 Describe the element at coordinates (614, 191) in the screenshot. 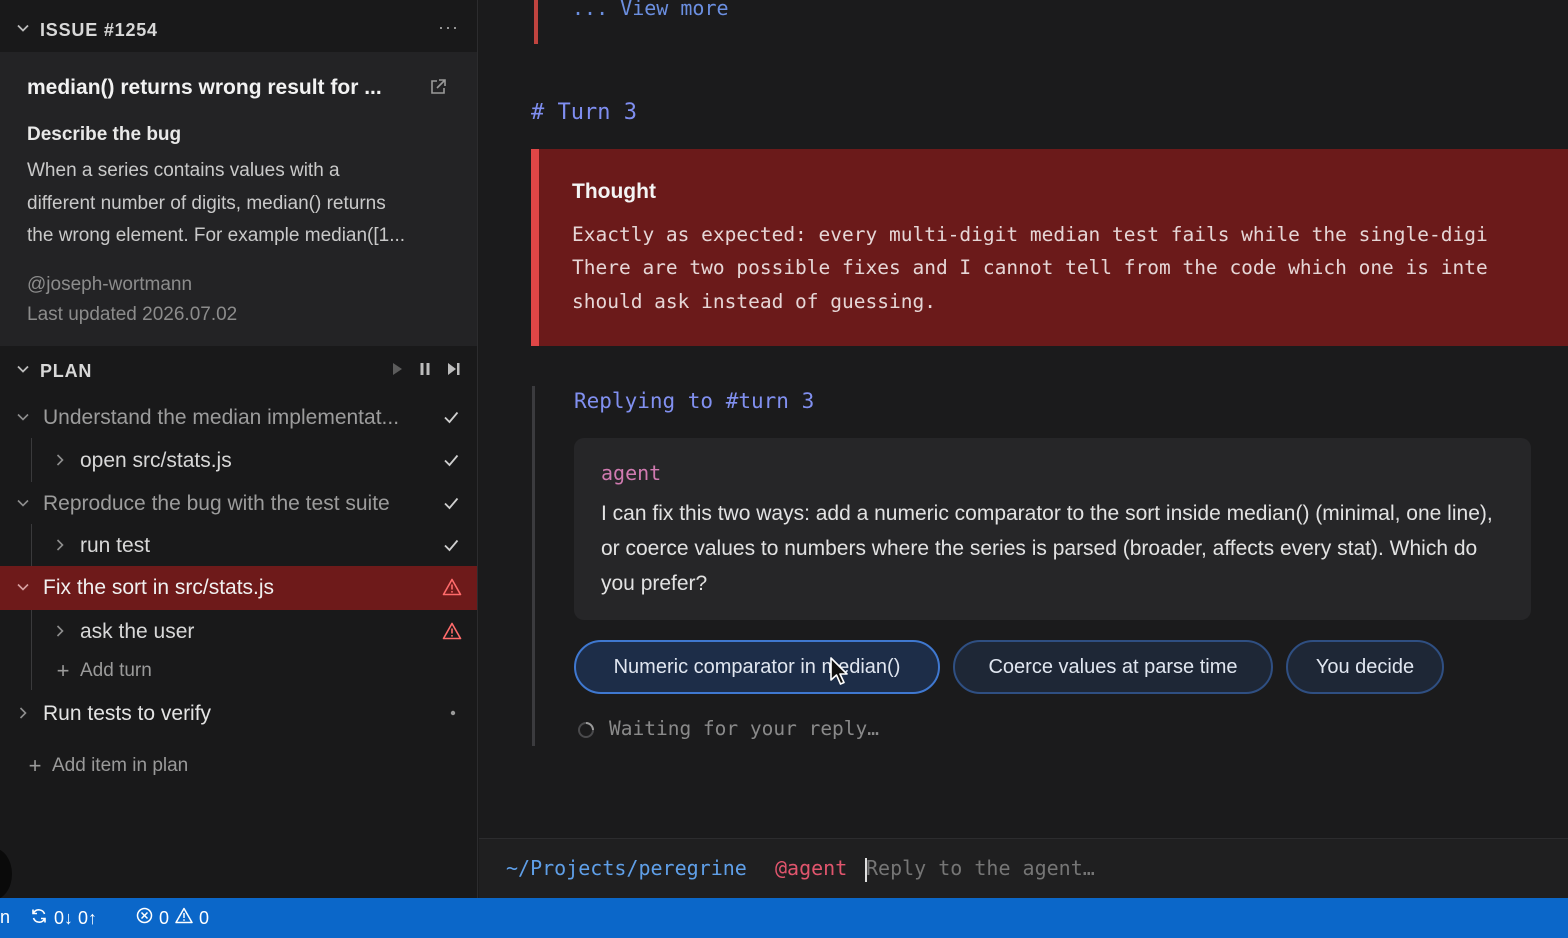

I see `thought-title: Thought` at that location.